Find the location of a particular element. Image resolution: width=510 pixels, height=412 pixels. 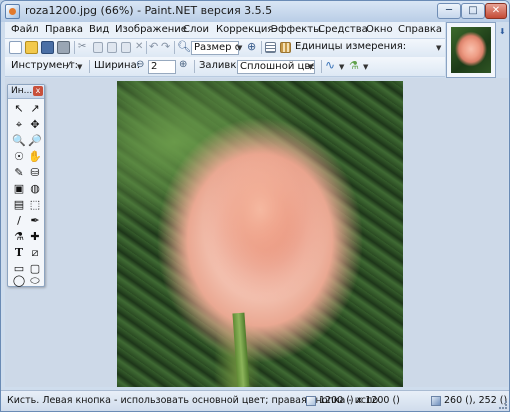

menu-window: Окно is located at coordinates (379, 29).